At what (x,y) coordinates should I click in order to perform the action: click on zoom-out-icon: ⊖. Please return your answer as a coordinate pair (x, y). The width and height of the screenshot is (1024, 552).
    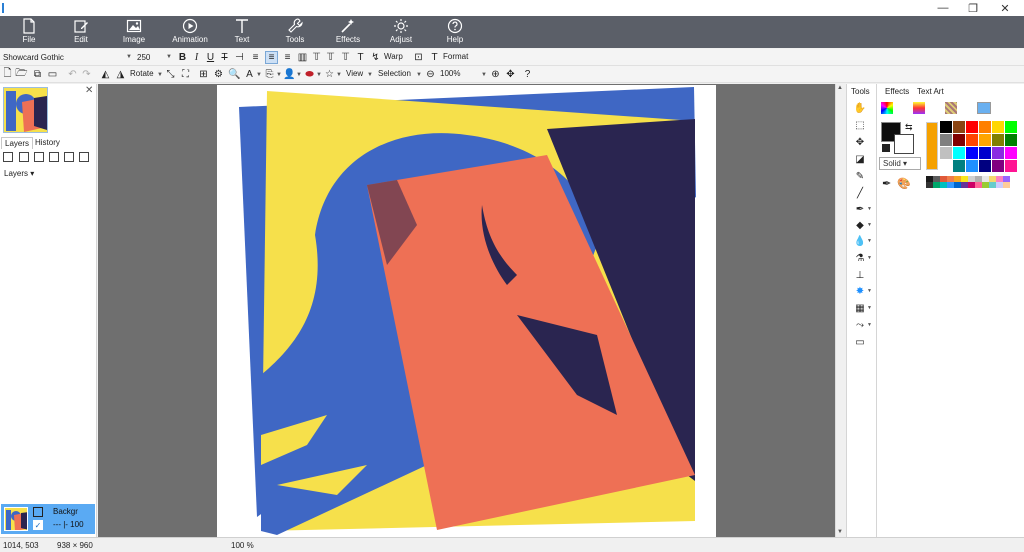
    Looking at the image, I should click on (430, 74).